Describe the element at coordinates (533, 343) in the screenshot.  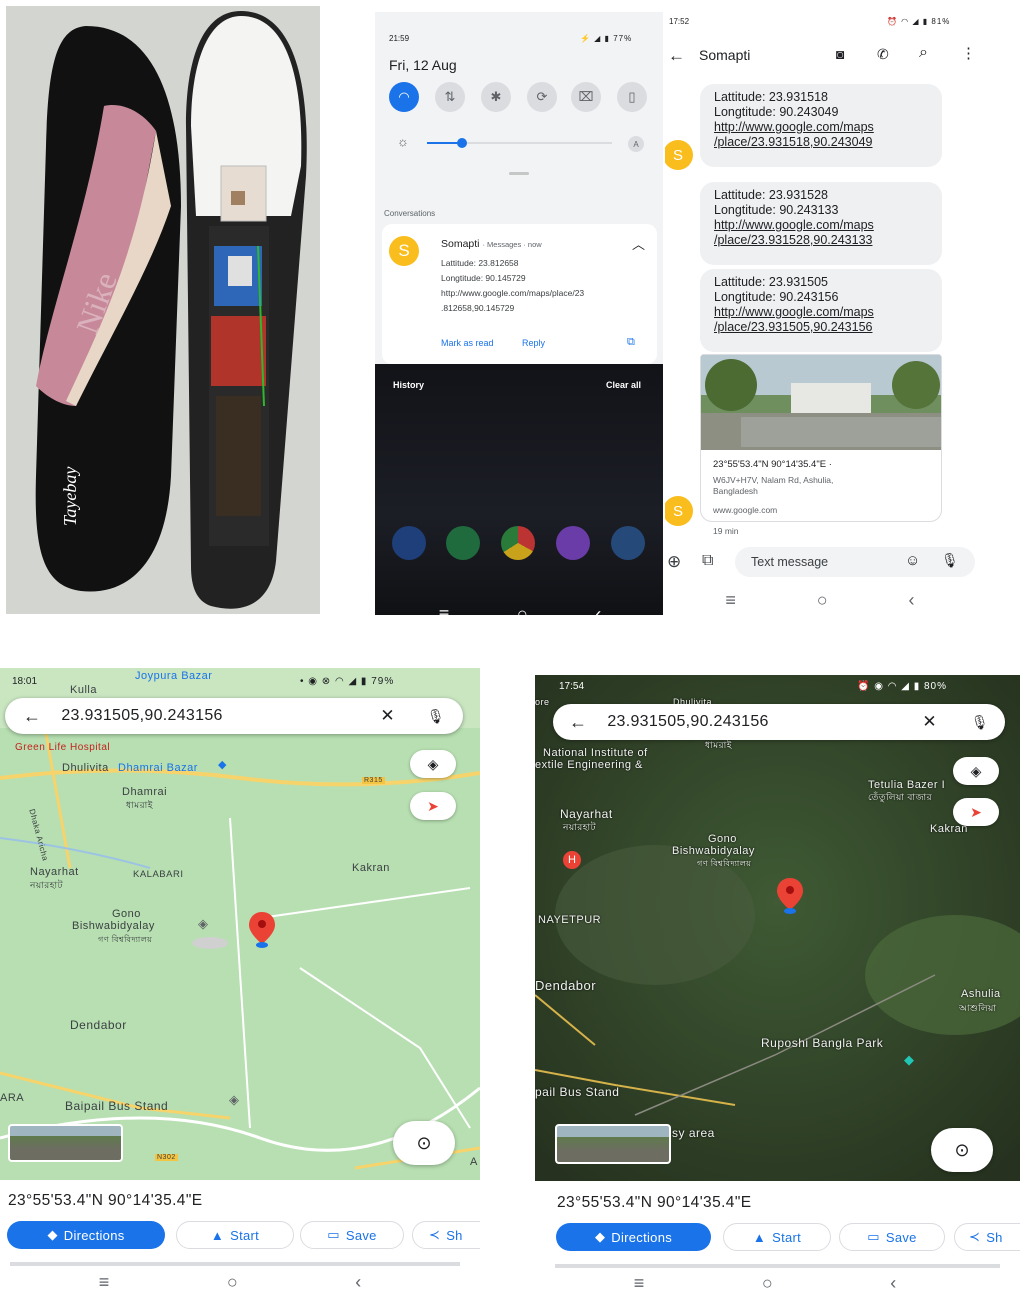
I see `reply-button: Reply` at that location.